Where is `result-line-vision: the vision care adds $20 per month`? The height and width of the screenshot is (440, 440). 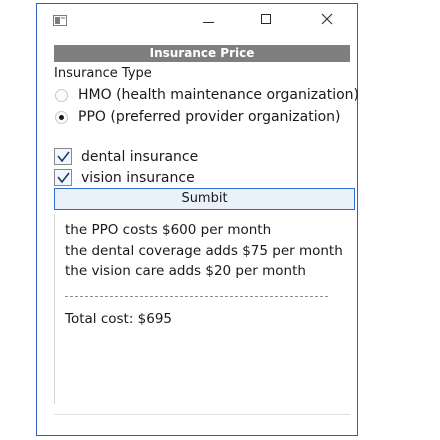
result-line-vision: the vision care adds $20 per month is located at coordinates (185, 271).